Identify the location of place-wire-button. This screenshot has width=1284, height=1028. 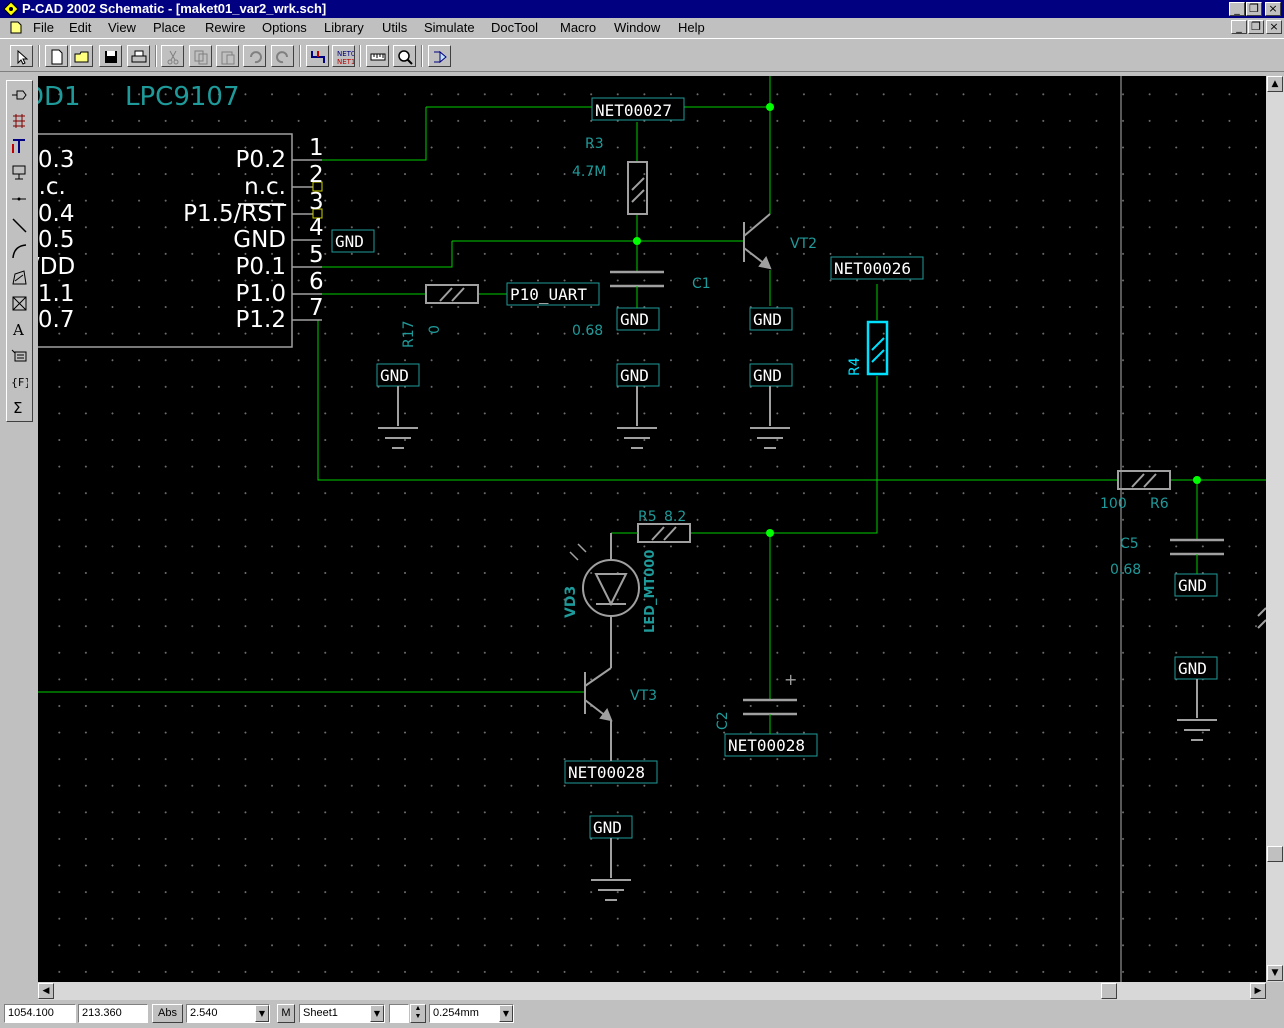
(317, 56).